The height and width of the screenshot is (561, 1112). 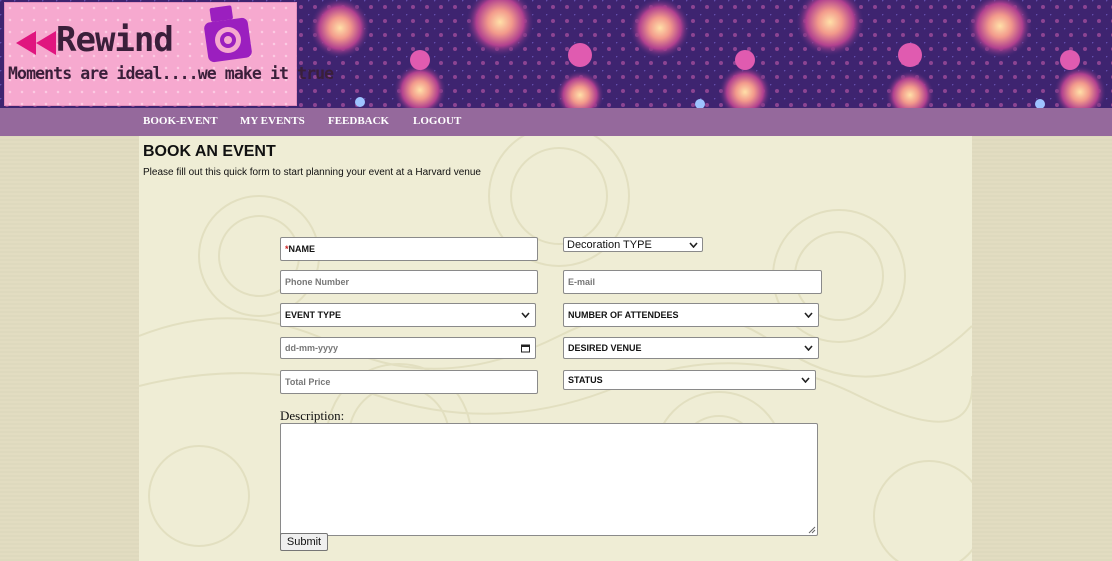 I want to click on decoration-type-select: Decoration TYPE, so click(x=633, y=244).